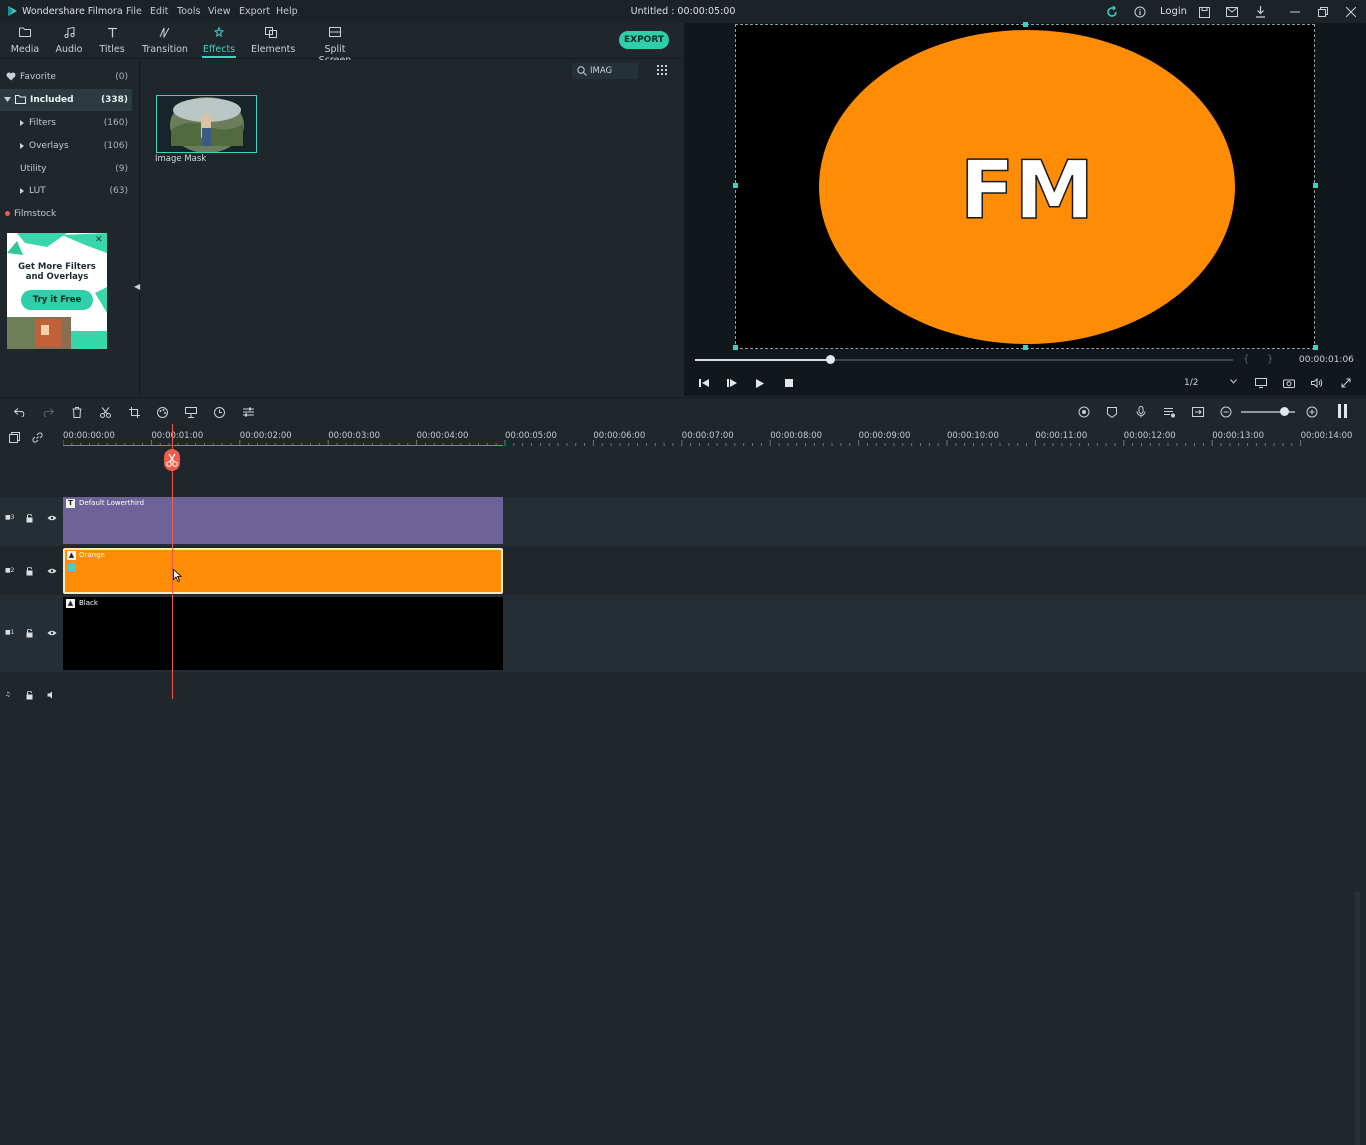  Describe the element at coordinates (14, 437) in the screenshot. I see `add-track-icon` at that location.